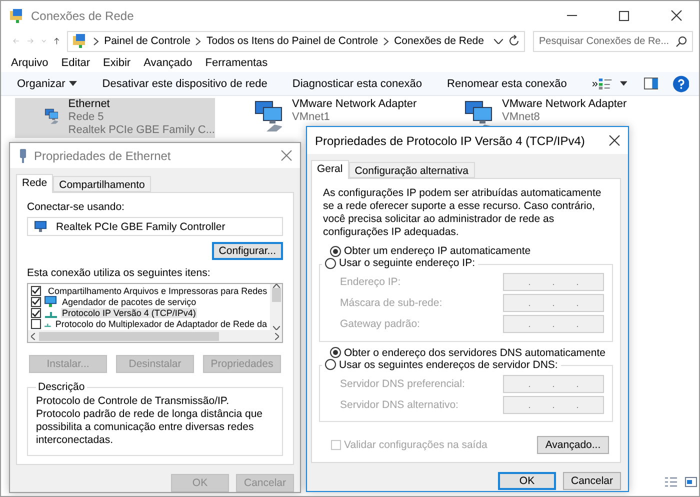  Describe the element at coordinates (507, 84) in the screenshot. I see `toolbar-command: Renomear esta conexão` at that location.